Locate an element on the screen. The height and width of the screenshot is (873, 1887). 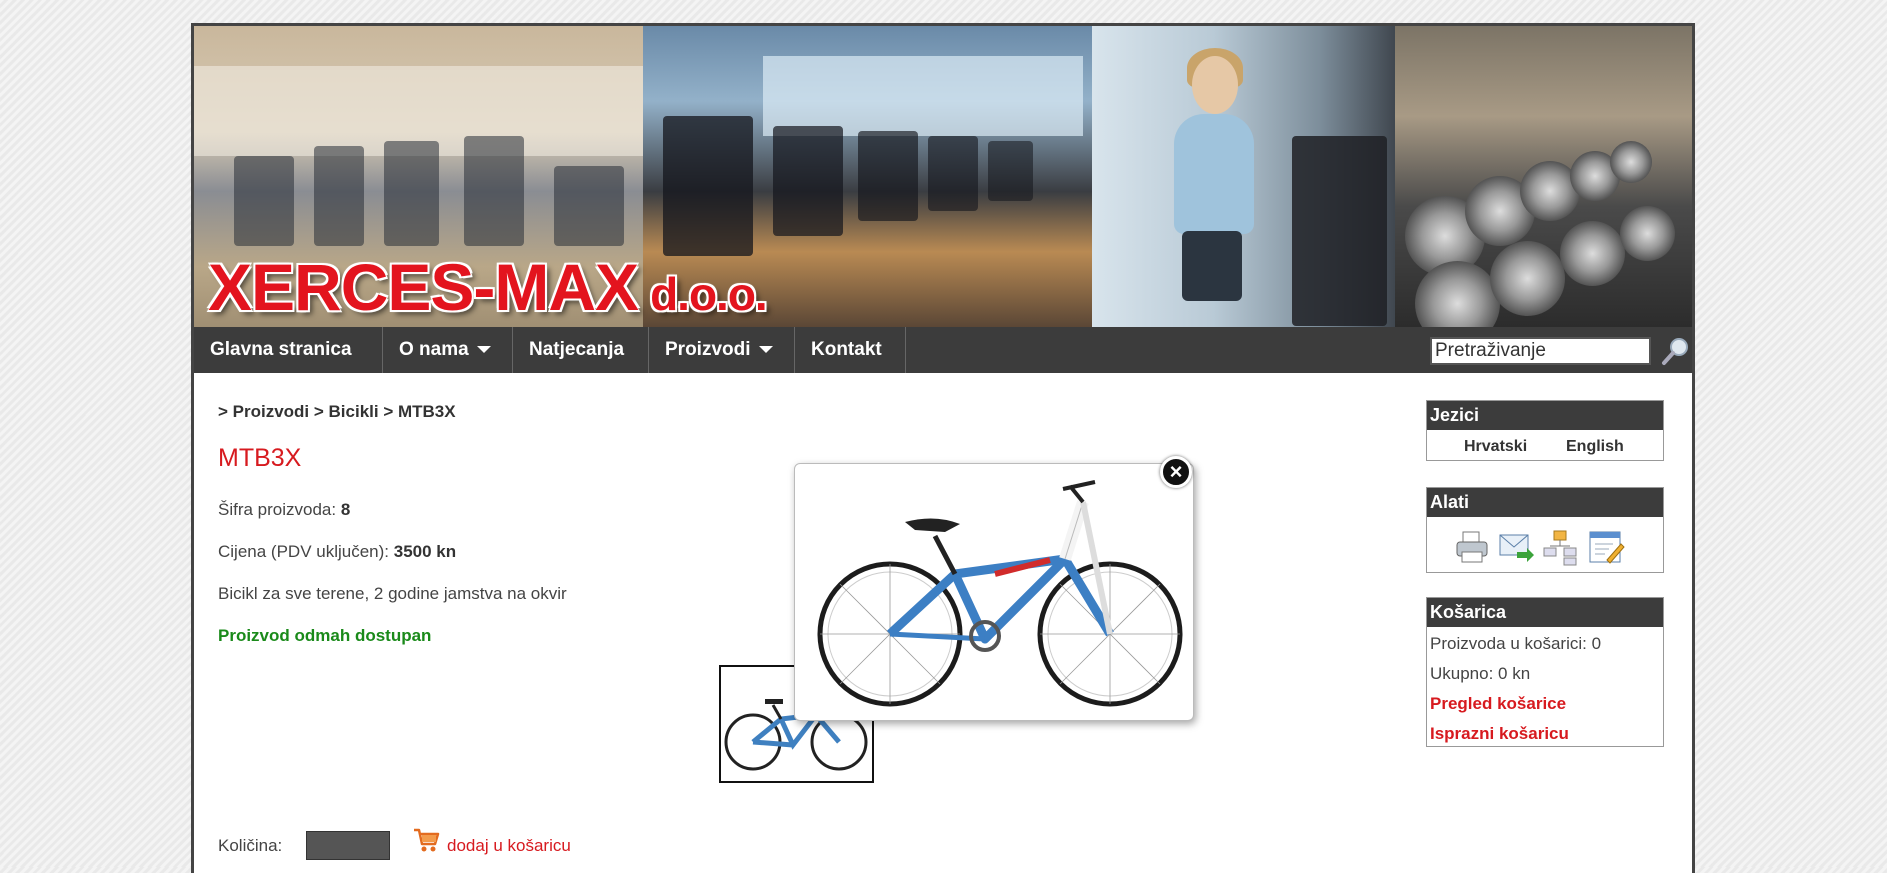
sitemap-icon is located at coordinates (1560, 547).